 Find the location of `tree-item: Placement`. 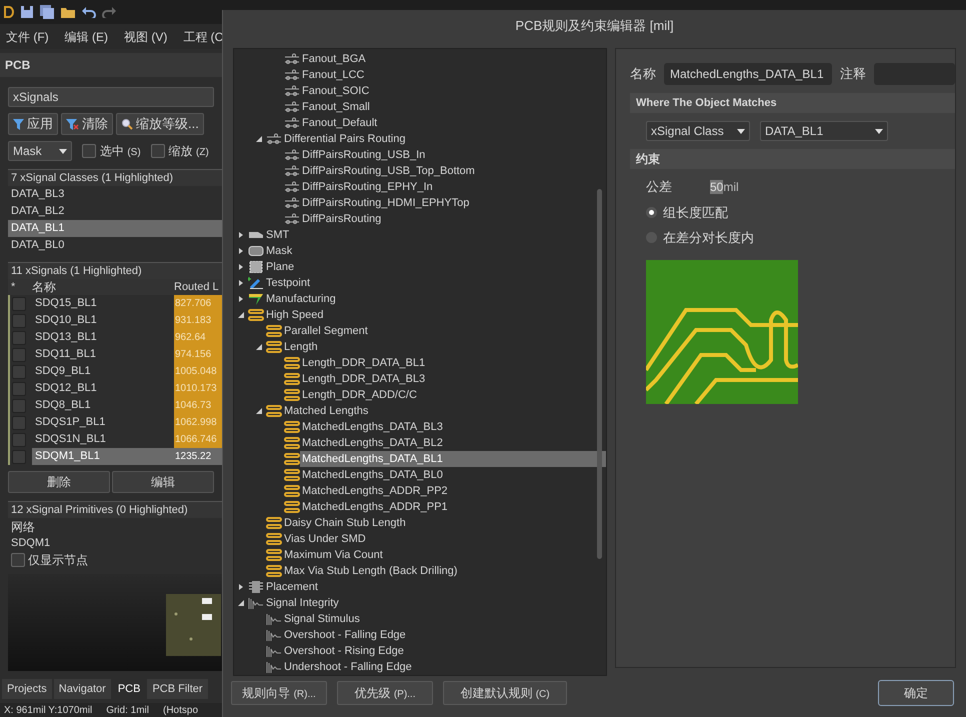

tree-item: Placement is located at coordinates (294, 587).